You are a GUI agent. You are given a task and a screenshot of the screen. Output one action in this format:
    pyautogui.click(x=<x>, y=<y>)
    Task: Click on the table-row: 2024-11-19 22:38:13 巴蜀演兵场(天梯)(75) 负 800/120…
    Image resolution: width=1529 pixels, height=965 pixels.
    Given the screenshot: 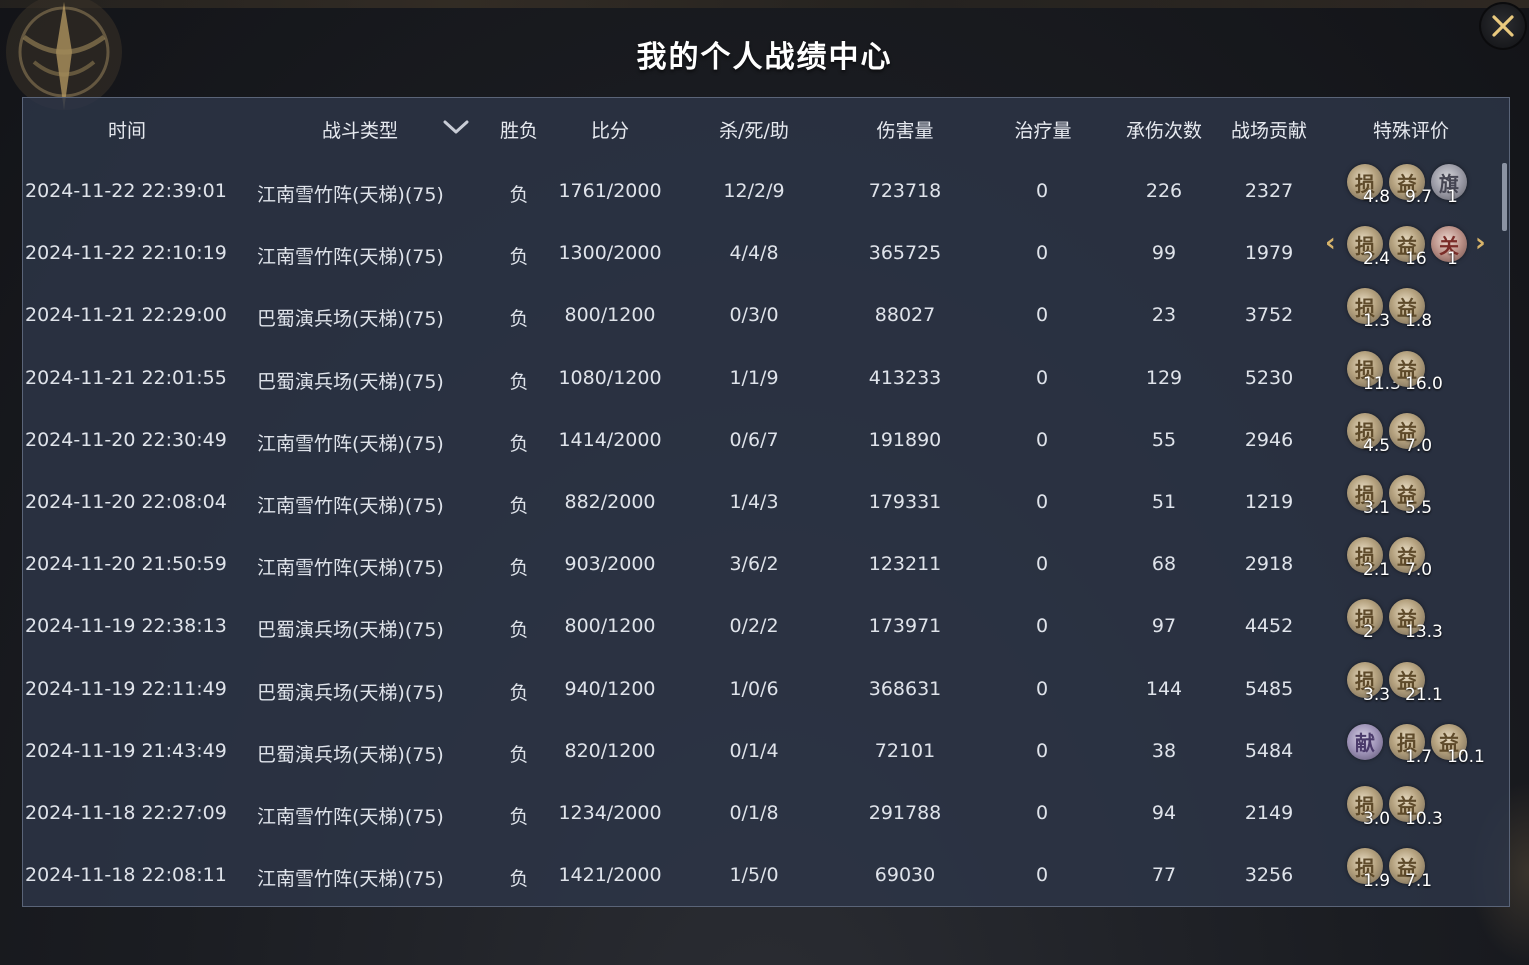 What is the action you would take?
    pyautogui.click(x=766, y=626)
    